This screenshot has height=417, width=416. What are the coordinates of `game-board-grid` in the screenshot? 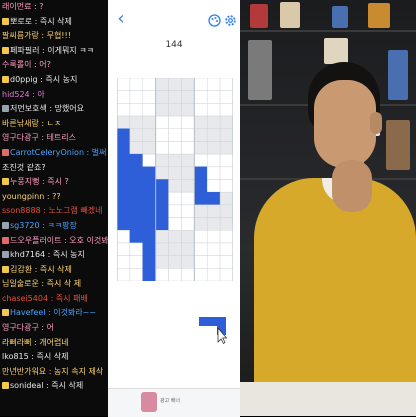 It's located at (175, 179).